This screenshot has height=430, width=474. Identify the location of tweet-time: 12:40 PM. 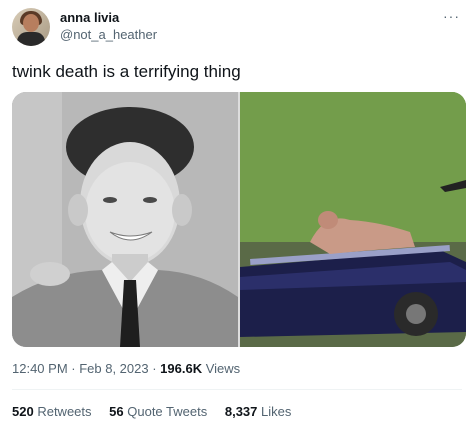
(40, 368).